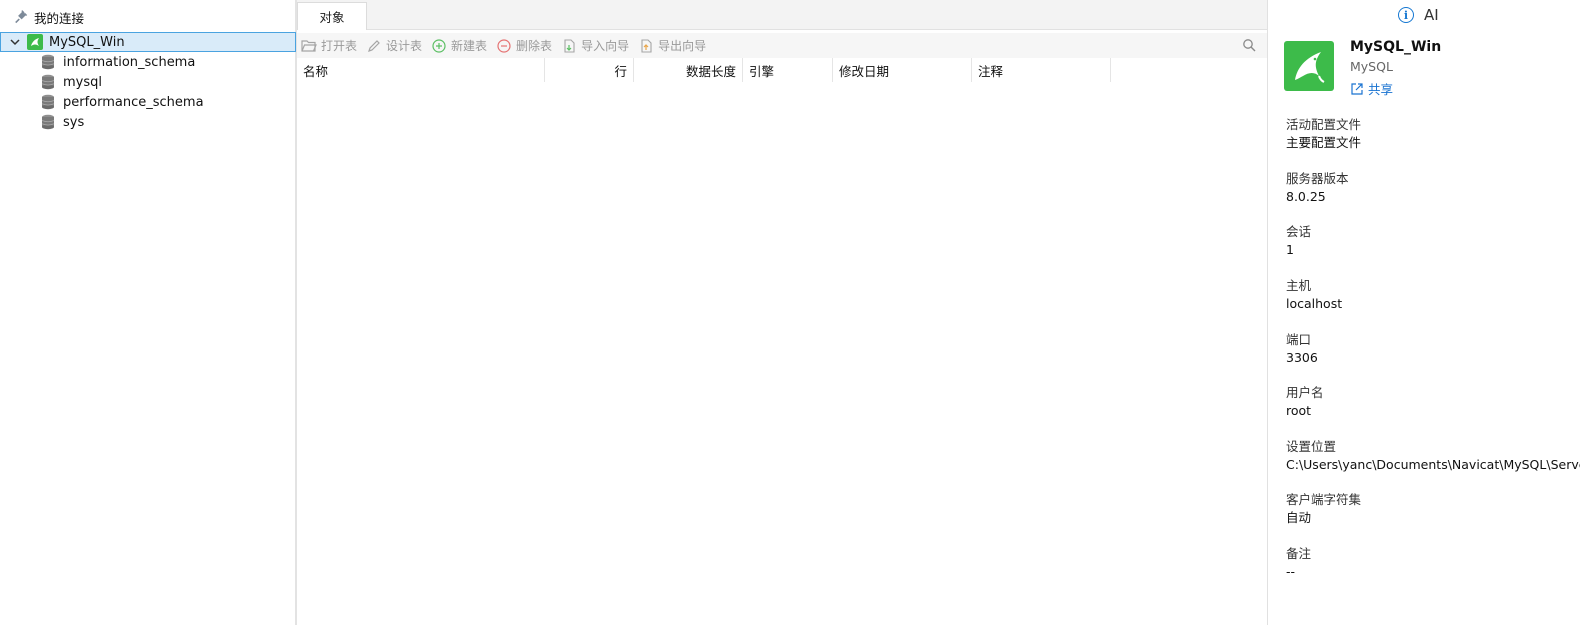 The image size is (1580, 625). I want to click on plug-icon, so click(21, 17).